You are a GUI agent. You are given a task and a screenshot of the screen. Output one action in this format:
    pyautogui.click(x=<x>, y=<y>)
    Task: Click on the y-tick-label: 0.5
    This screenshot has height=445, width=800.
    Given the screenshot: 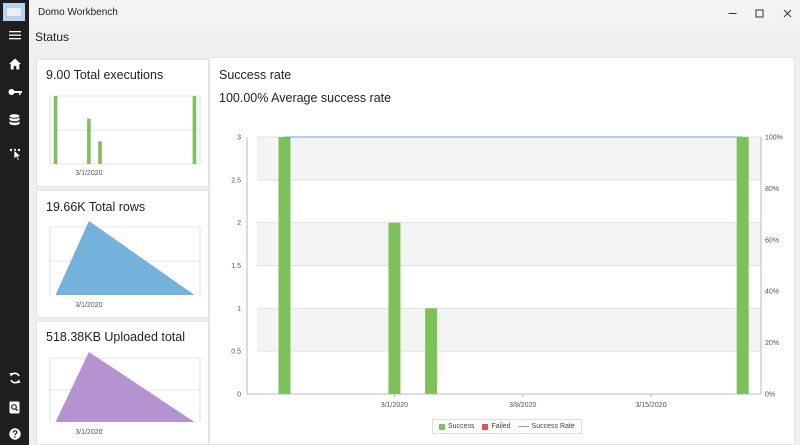 What is the action you would take?
    pyautogui.click(x=236, y=352)
    